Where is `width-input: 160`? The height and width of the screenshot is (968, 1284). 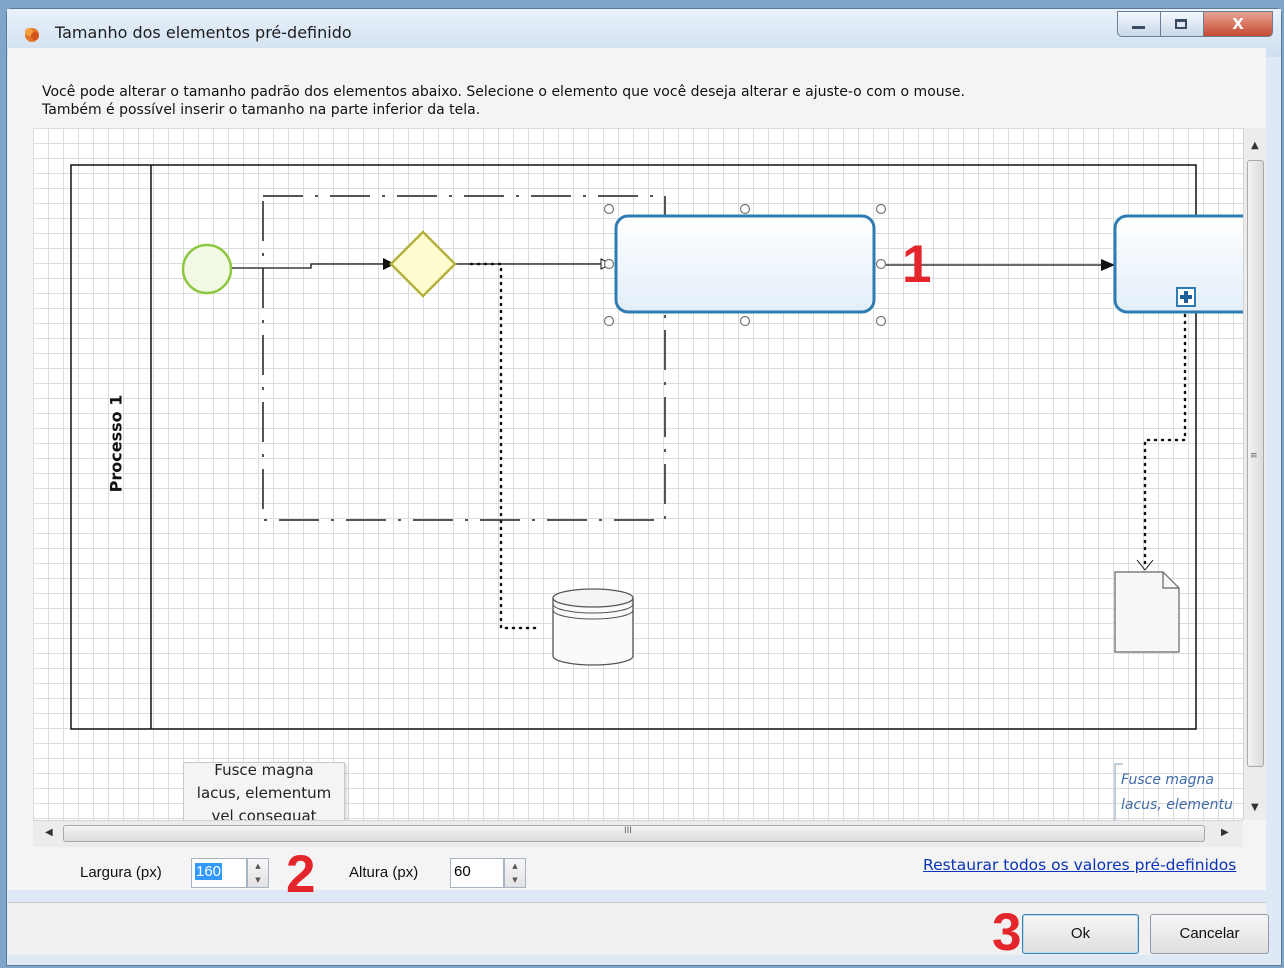 width-input: 160 is located at coordinates (219, 873).